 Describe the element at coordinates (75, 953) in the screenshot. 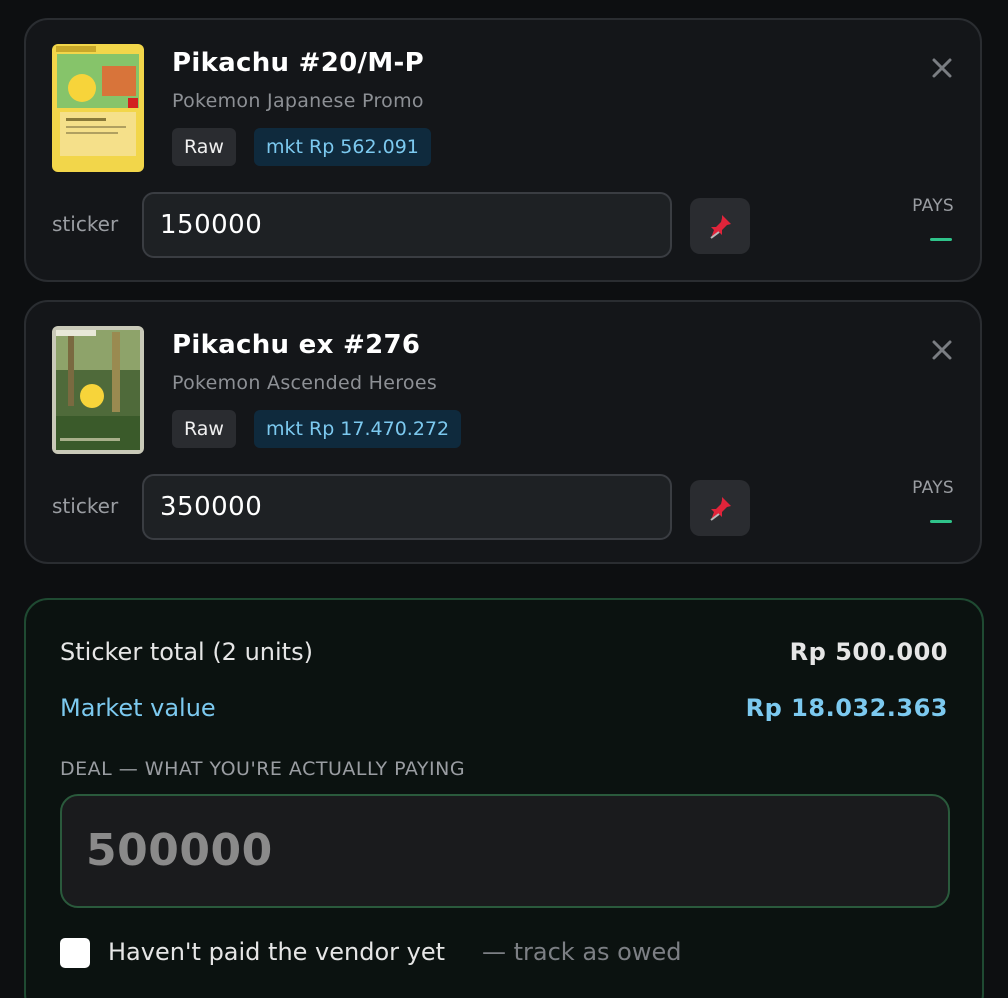

I see `owed-checkbox` at that location.